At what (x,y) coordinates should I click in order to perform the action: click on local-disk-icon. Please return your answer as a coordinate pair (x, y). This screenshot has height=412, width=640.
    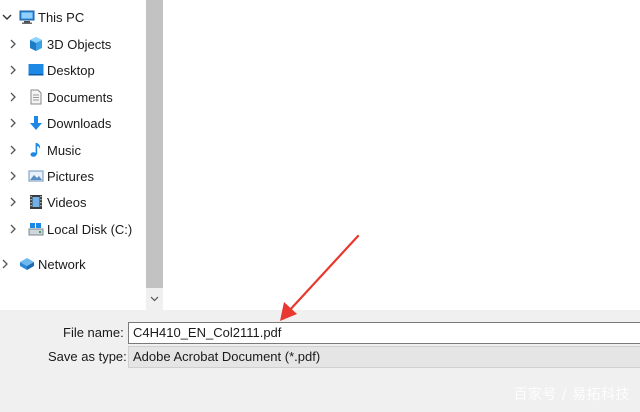
    Looking at the image, I should click on (36, 229).